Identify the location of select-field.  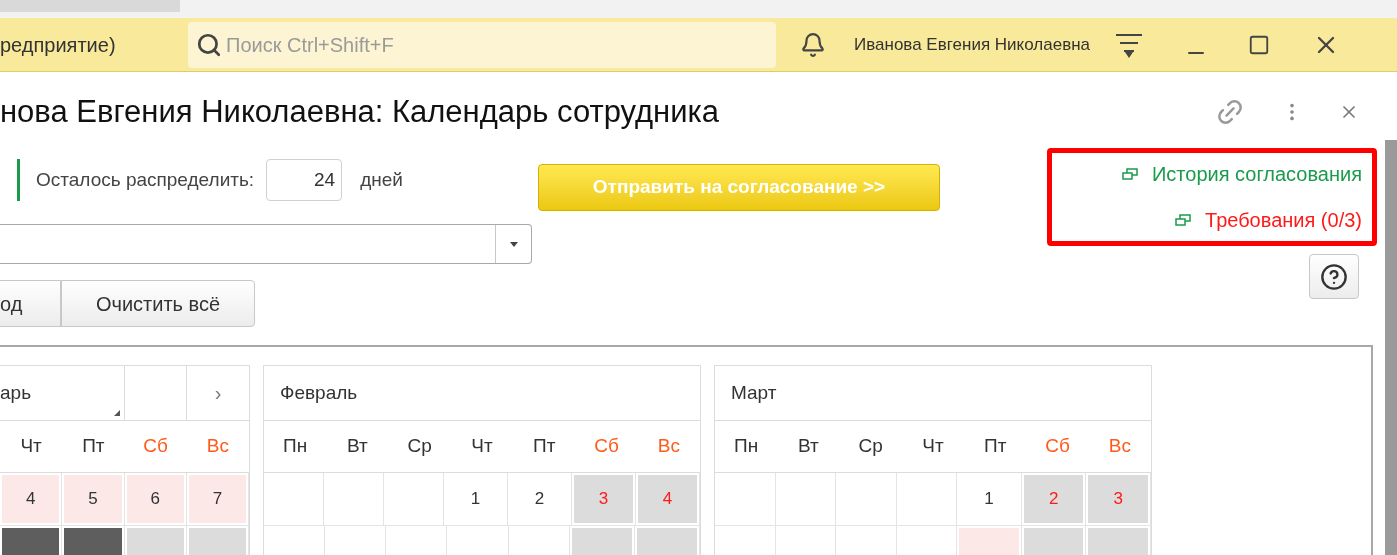
(266, 244).